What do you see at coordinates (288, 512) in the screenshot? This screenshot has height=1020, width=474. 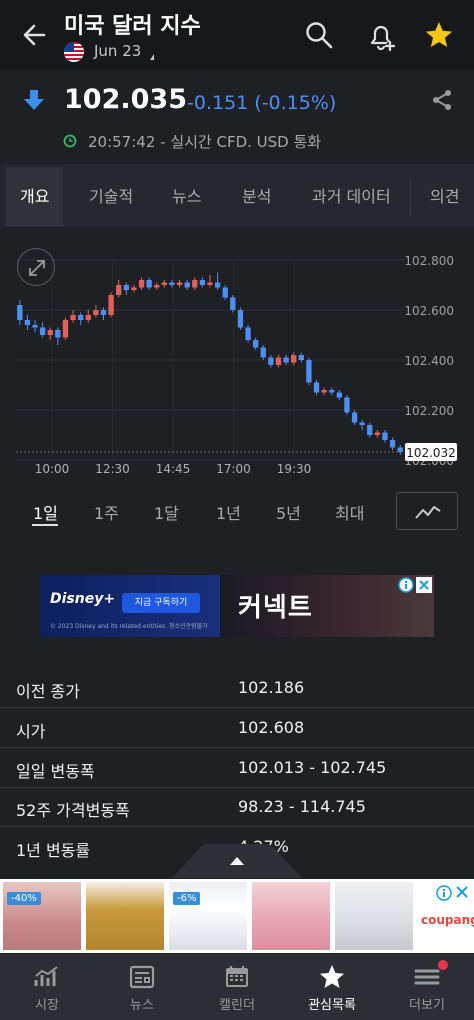 I see `range-5y: 5년` at bounding box center [288, 512].